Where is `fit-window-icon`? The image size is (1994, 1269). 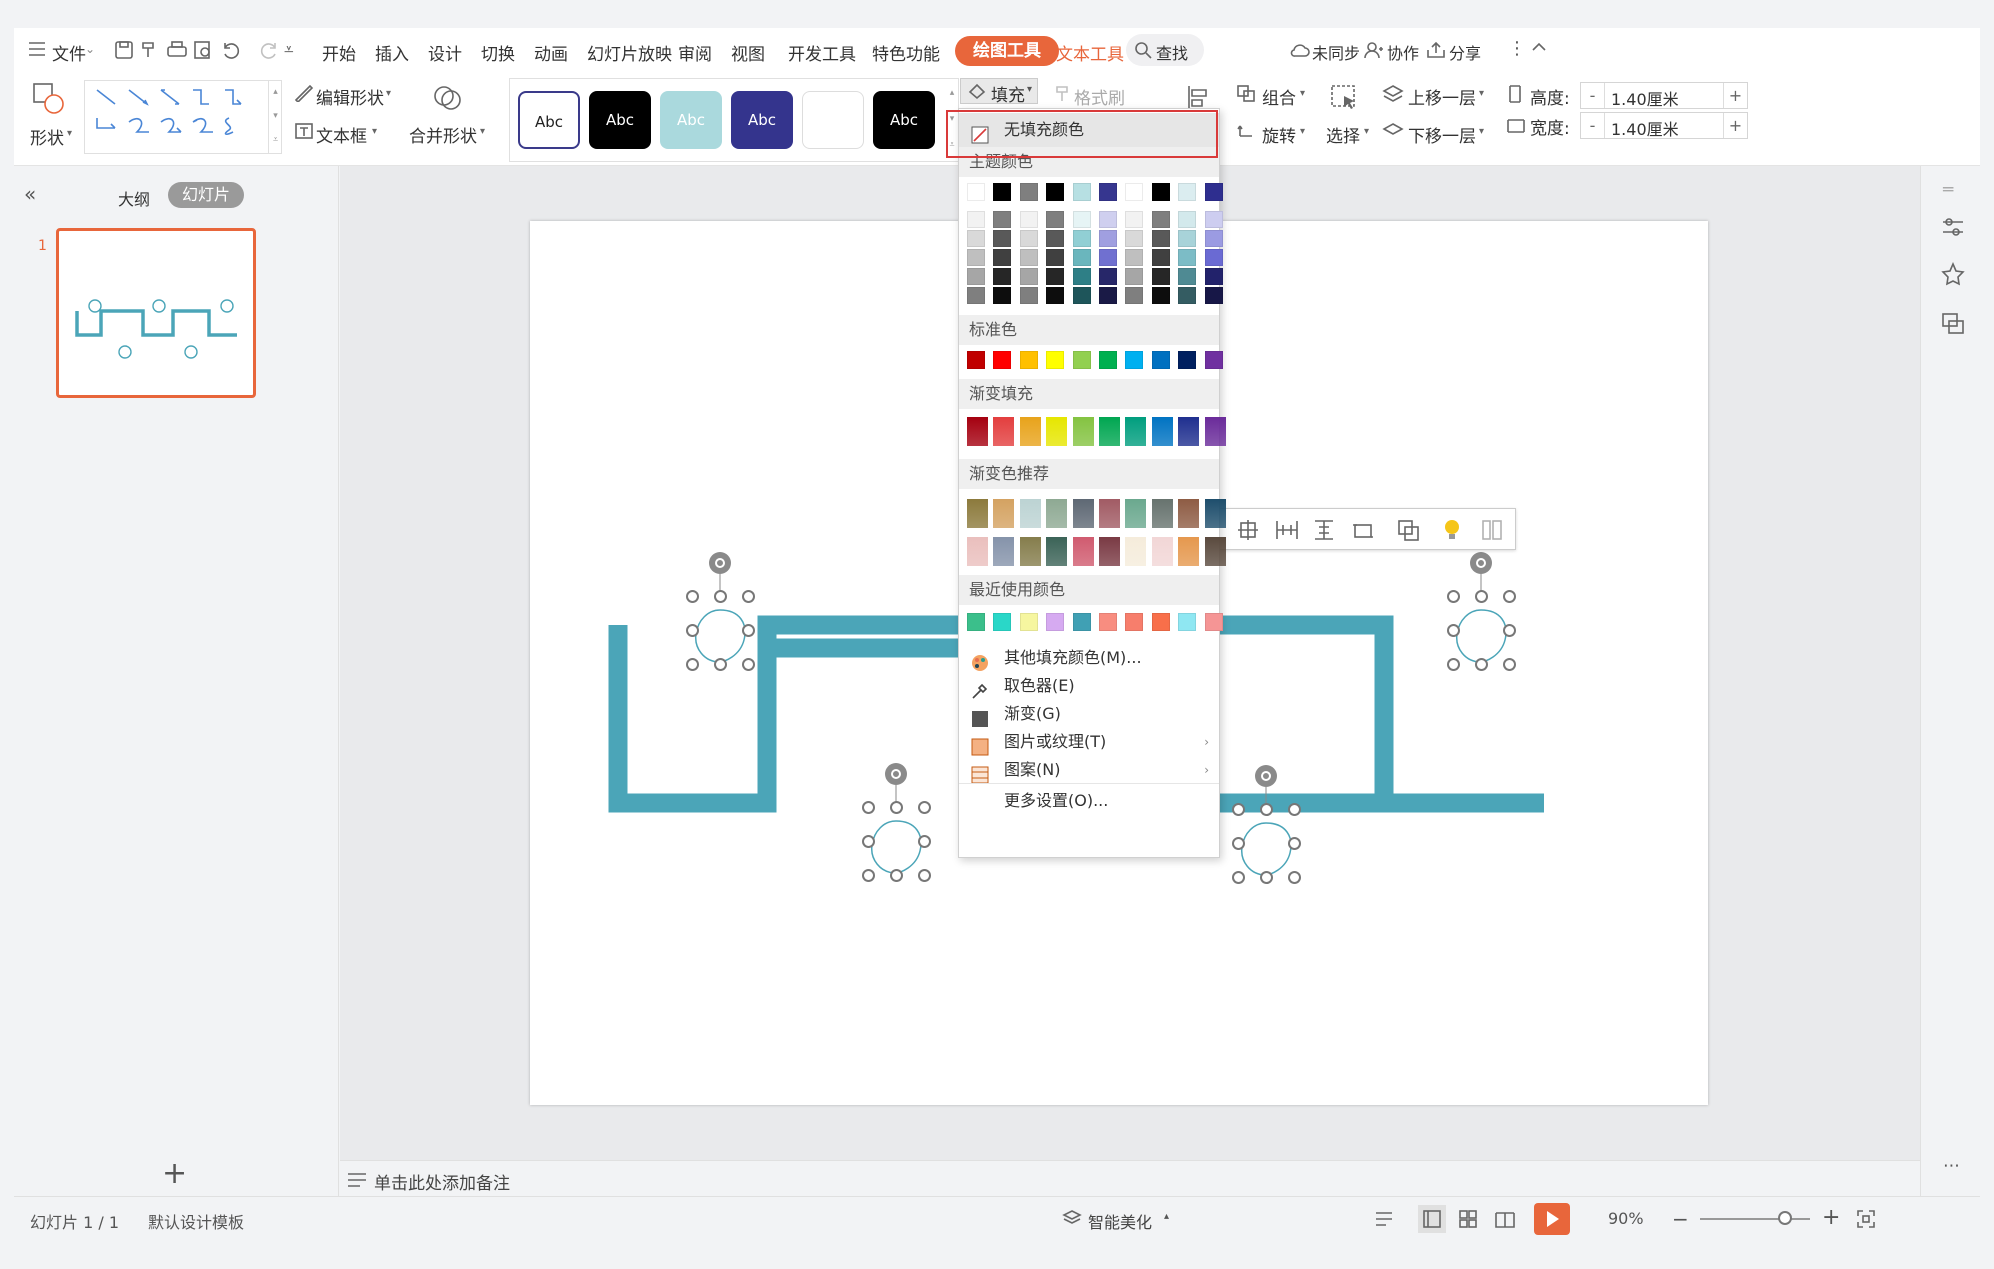
fit-window-icon is located at coordinates (1866, 1221).